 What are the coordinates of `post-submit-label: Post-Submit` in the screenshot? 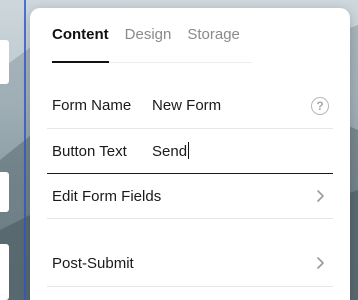 It's located at (93, 263).